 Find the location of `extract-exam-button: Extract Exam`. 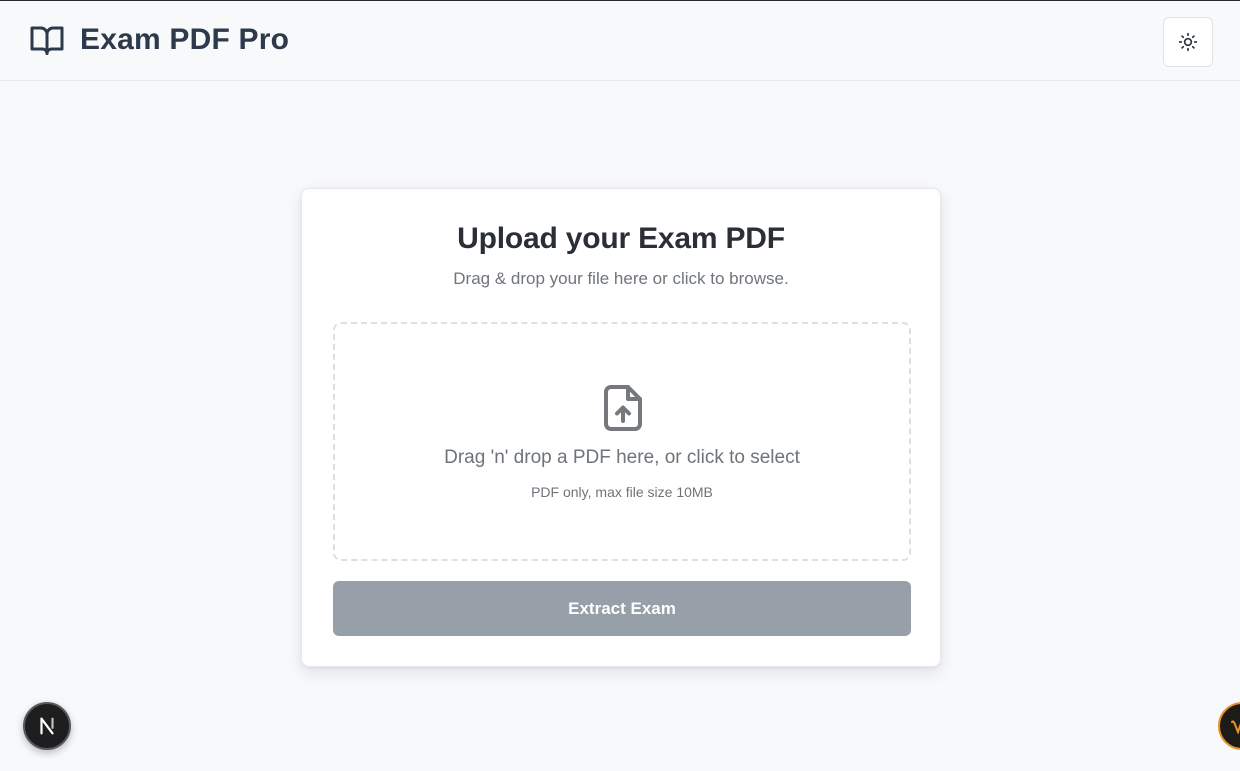

extract-exam-button: Extract Exam is located at coordinates (622, 608).